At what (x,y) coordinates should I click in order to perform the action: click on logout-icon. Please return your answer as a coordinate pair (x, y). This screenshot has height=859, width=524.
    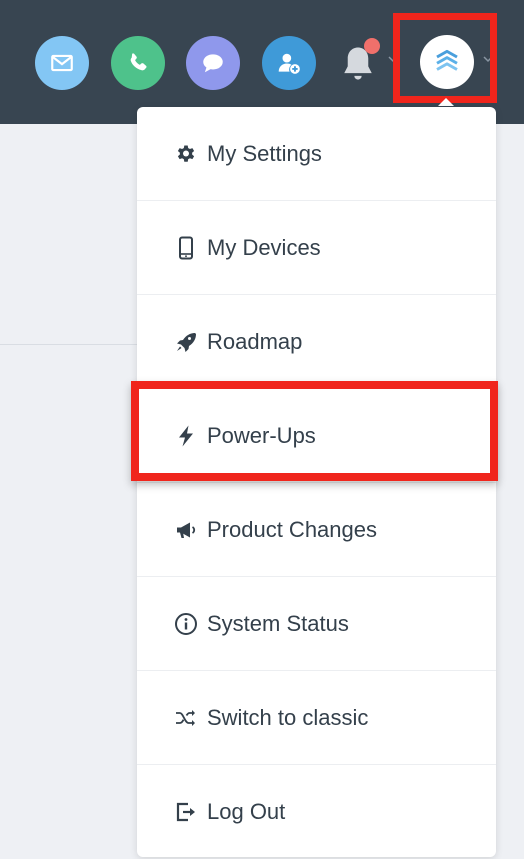
    Looking at the image, I should click on (186, 812).